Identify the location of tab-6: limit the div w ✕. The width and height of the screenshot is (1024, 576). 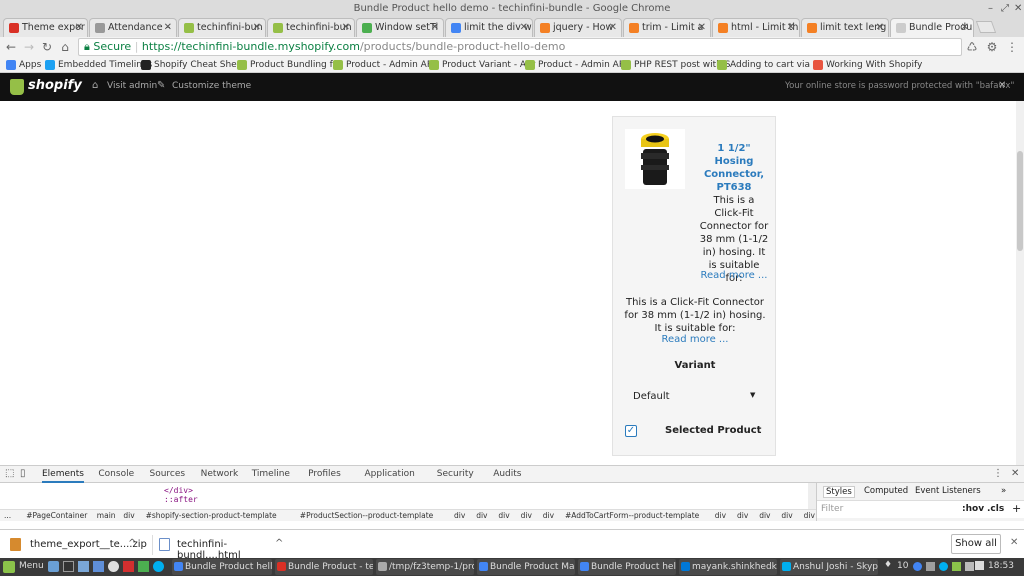
(489, 27).